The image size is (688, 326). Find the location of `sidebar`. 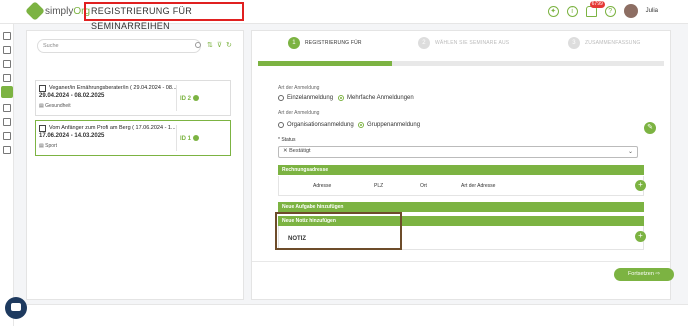

sidebar is located at coordinates (7, 175).